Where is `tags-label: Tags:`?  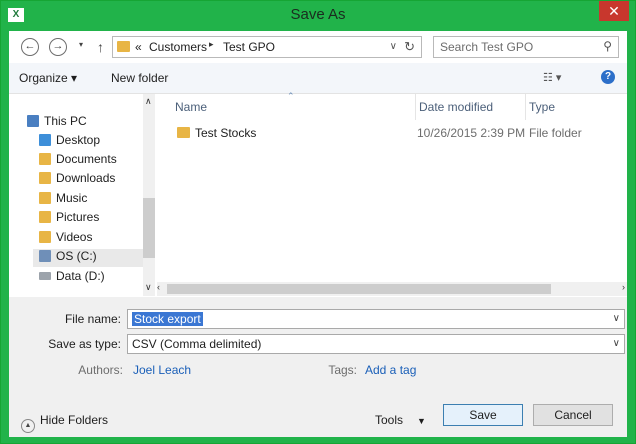 tags-label: Tags: is located at coordinates (342, 370).